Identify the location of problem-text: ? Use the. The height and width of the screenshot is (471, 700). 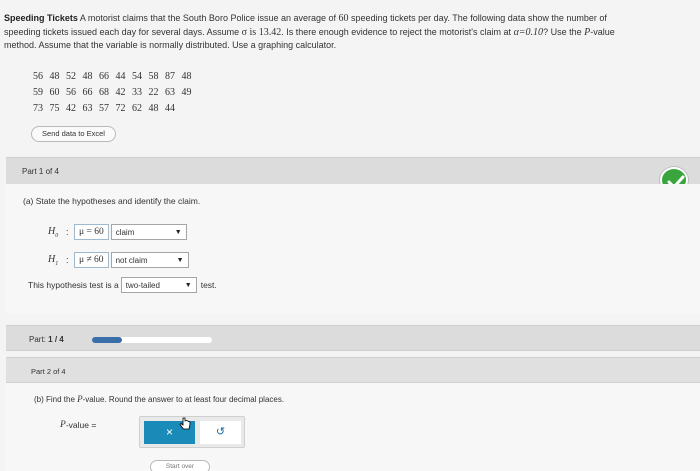
(562, 31).